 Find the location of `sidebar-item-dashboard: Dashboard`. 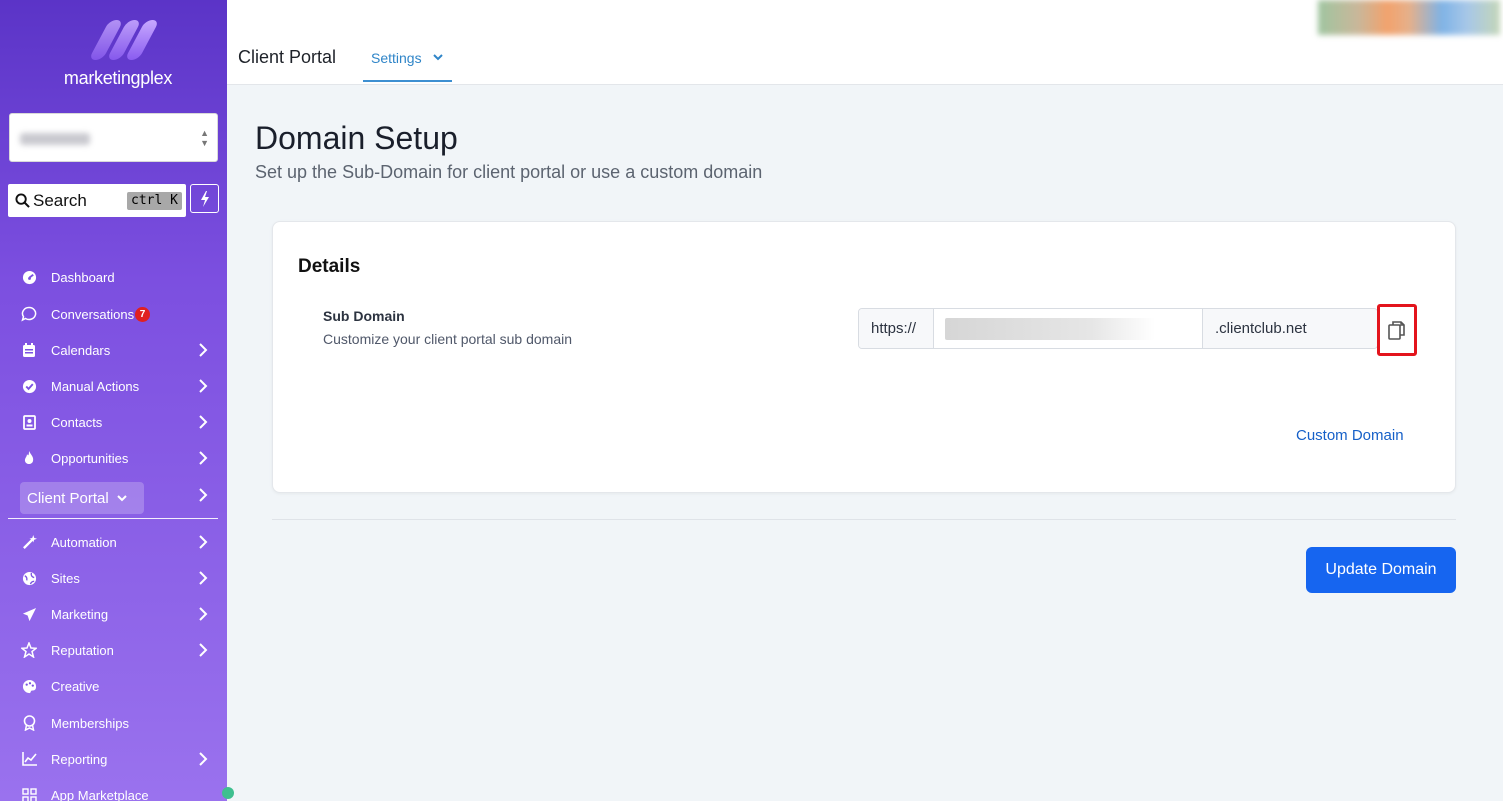

sidebar-item-dashboard: Dashboard is located at coordinates (113, 277).